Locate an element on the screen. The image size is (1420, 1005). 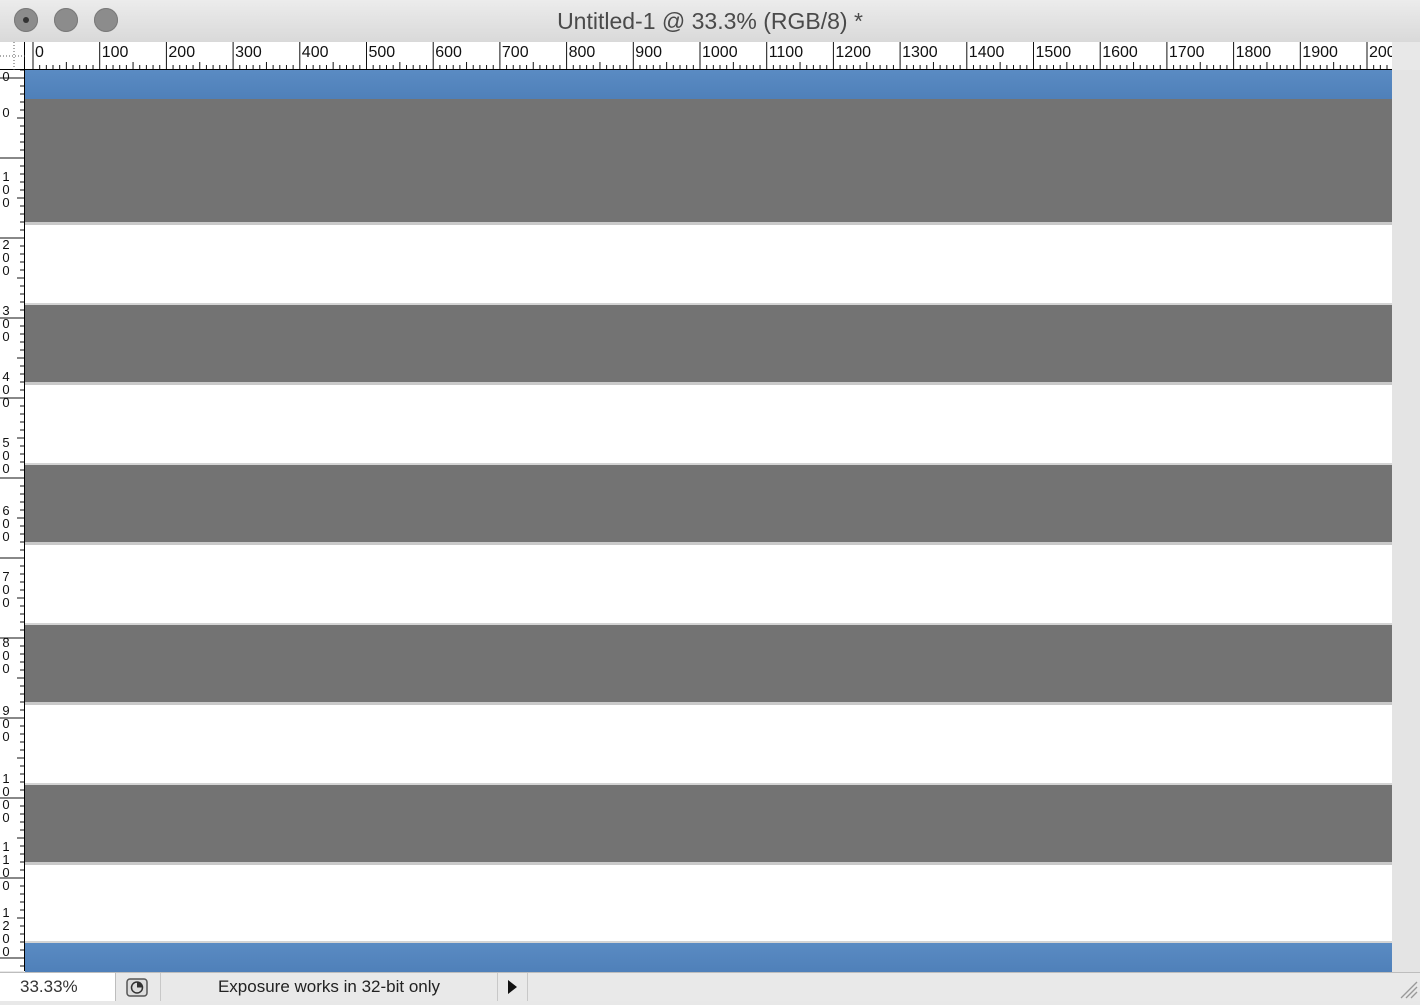
ruler-label: 6 0 0 is located at coordinates (6, 523).